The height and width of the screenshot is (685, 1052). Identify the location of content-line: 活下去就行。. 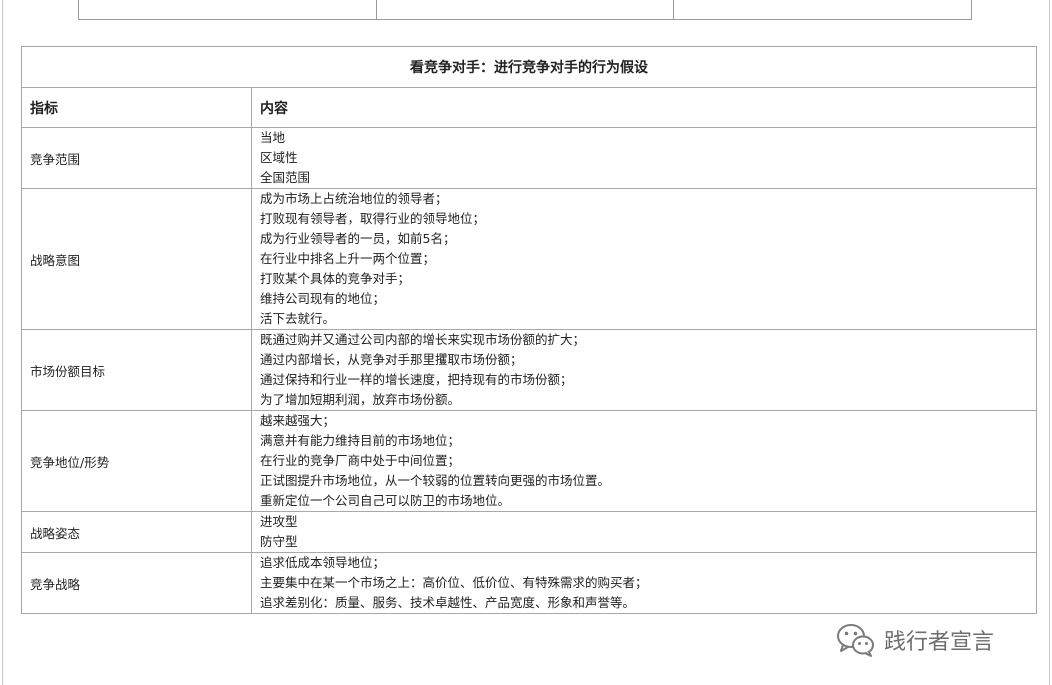
(644, 319).